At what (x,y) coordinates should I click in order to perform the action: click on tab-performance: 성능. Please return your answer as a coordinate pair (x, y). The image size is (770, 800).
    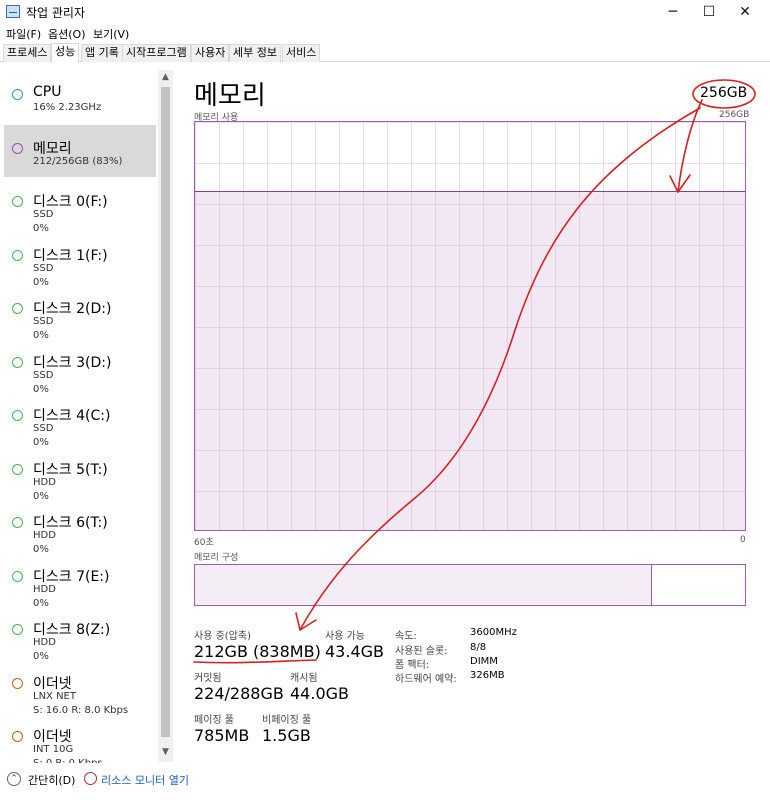
    Looking at the image, I should click on (65, 53).